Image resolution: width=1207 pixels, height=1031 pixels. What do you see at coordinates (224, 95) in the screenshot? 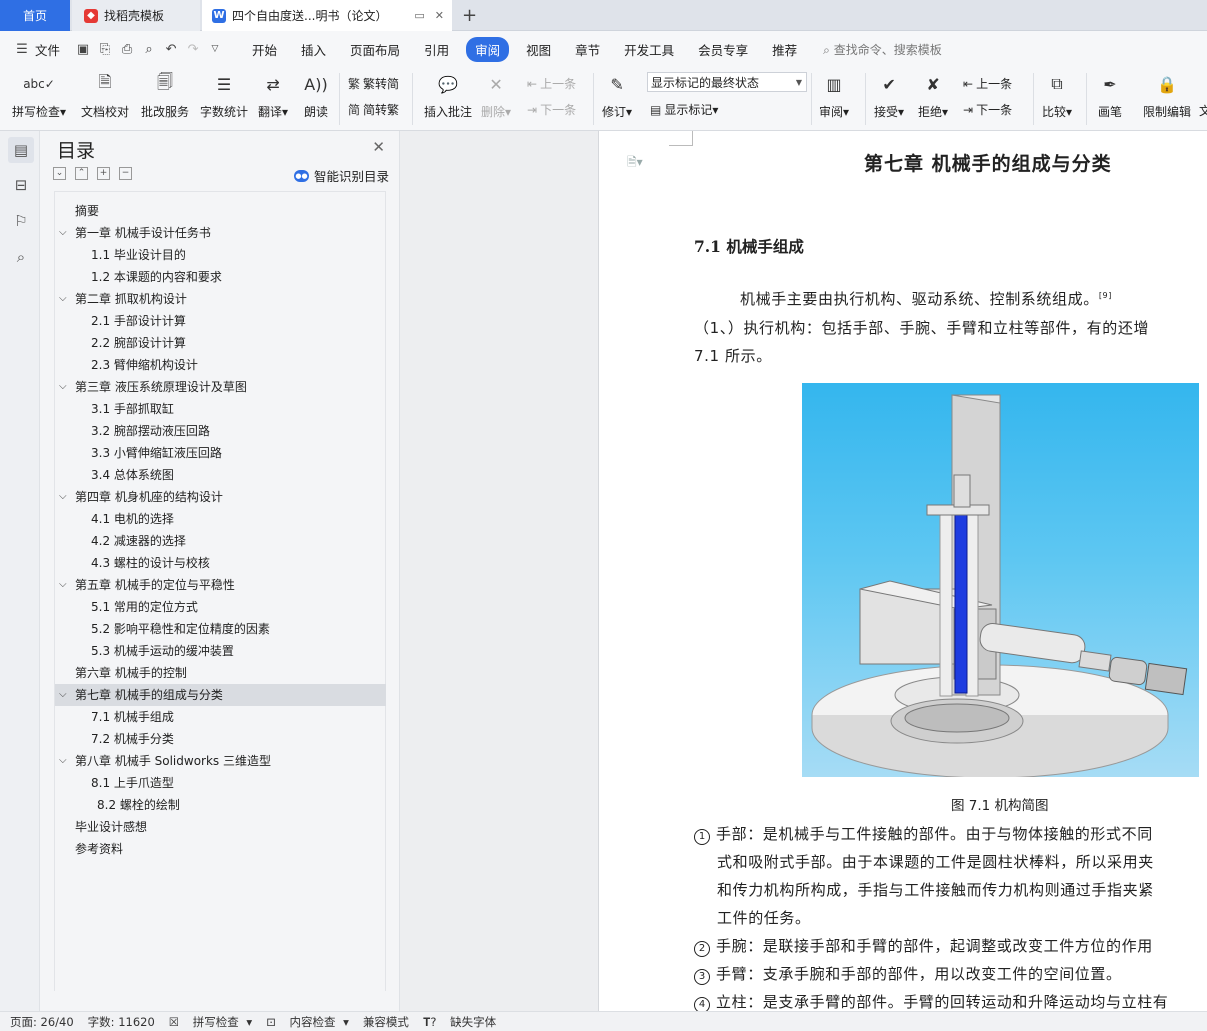
I see `word-count-button: ☰ 字数统计` at bounding box center [224, 95].